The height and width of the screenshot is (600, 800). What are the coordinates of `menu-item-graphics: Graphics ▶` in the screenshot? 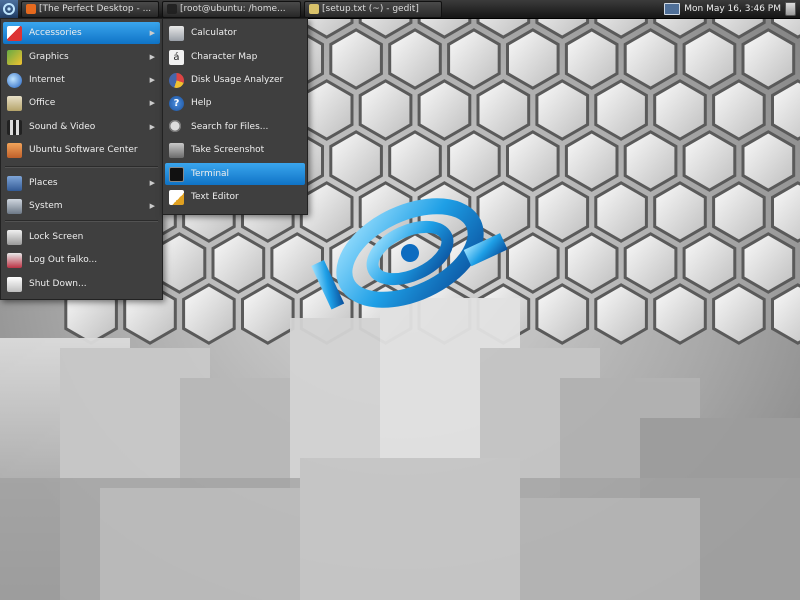 It's located at (81, 57).